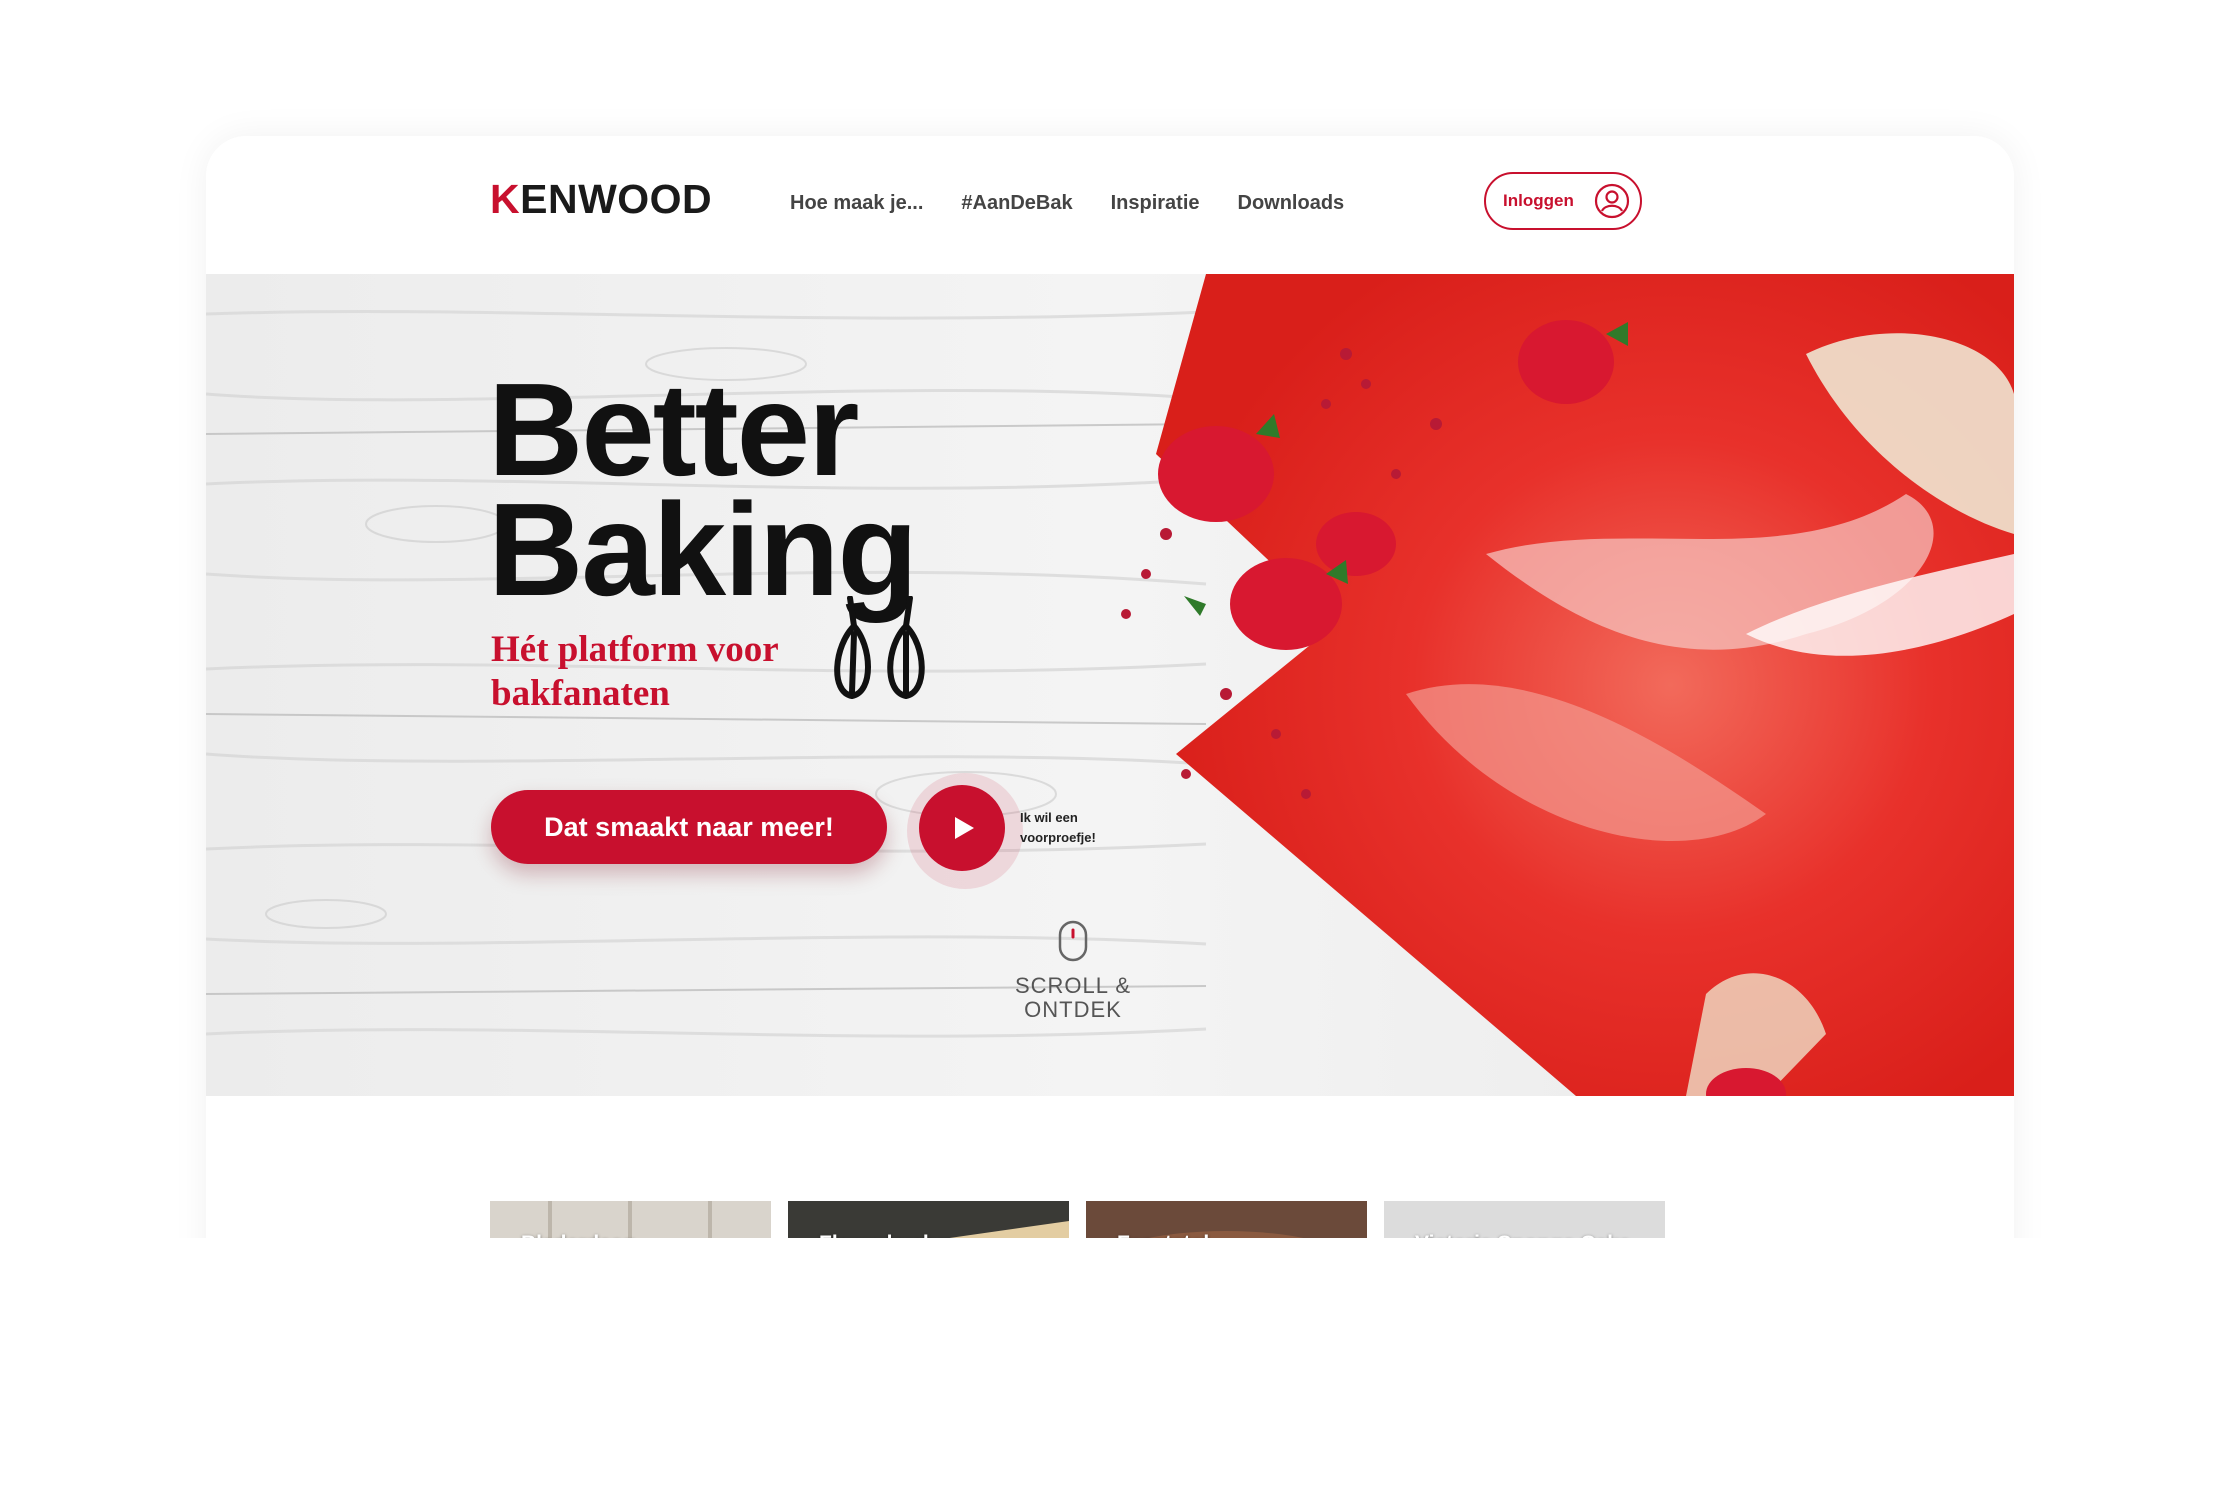 This screenshot has width=2220, height=1500. What do you see at coordinates (1155, 203) in the screenshot?
I see `nav-item-inspiratie: Inspiratie` at bounding box center [1155, 203].